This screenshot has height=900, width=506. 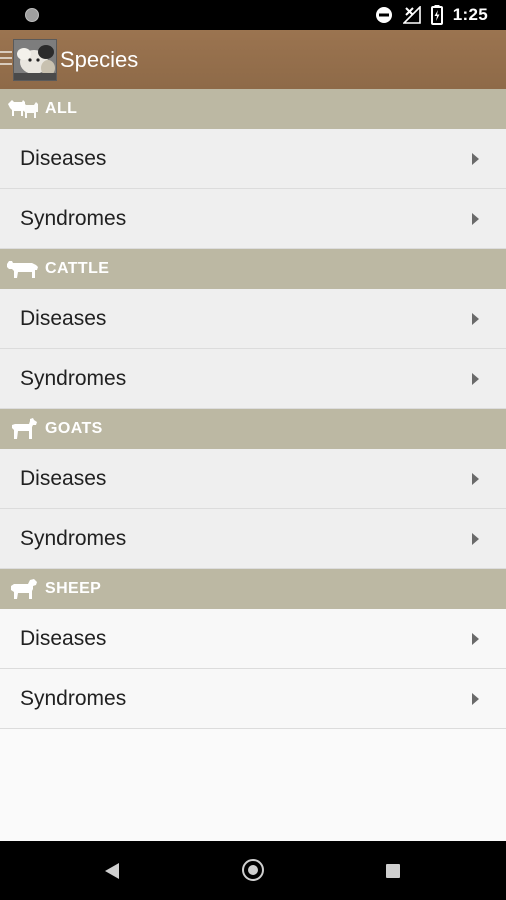 I want to click on navigation-bar, so click(x=253, y=870).